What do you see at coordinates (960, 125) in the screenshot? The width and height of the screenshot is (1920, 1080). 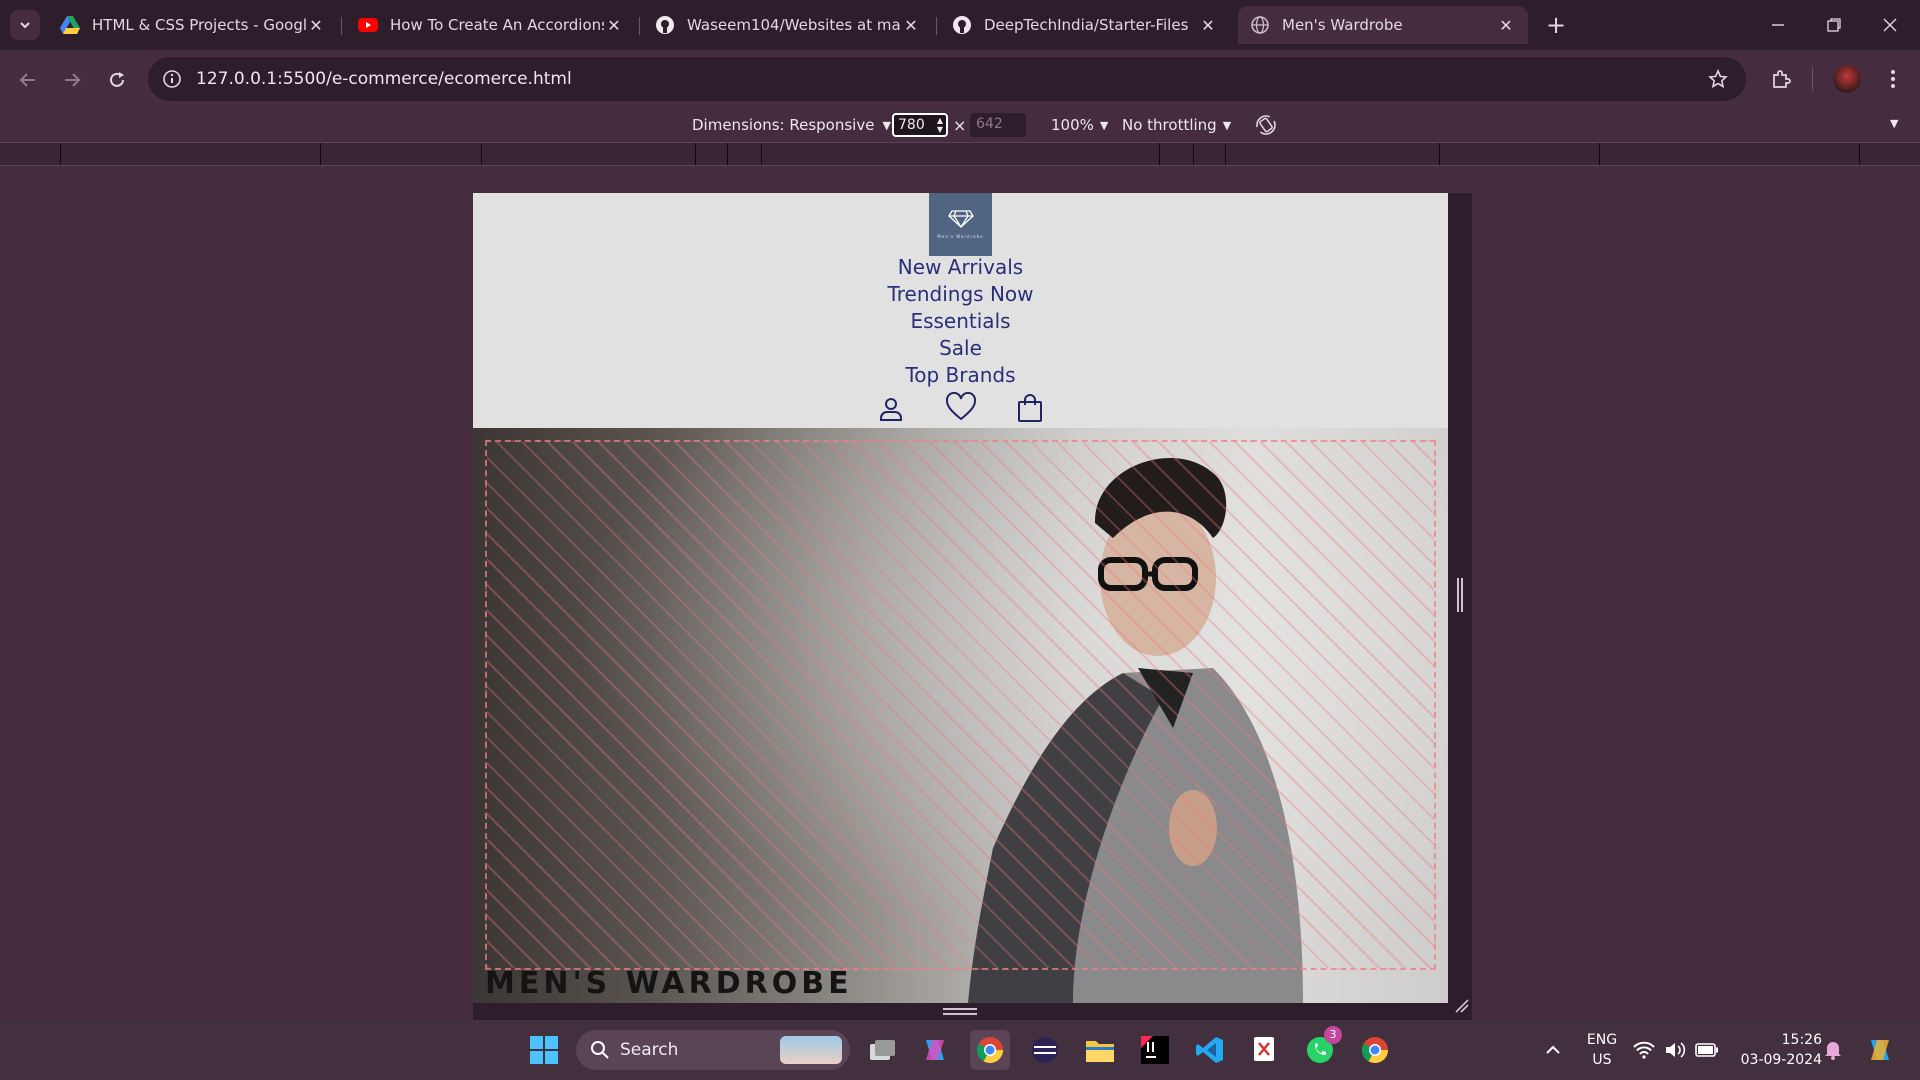 I see `times-symbol: ×` at bounding box center [960, 125].